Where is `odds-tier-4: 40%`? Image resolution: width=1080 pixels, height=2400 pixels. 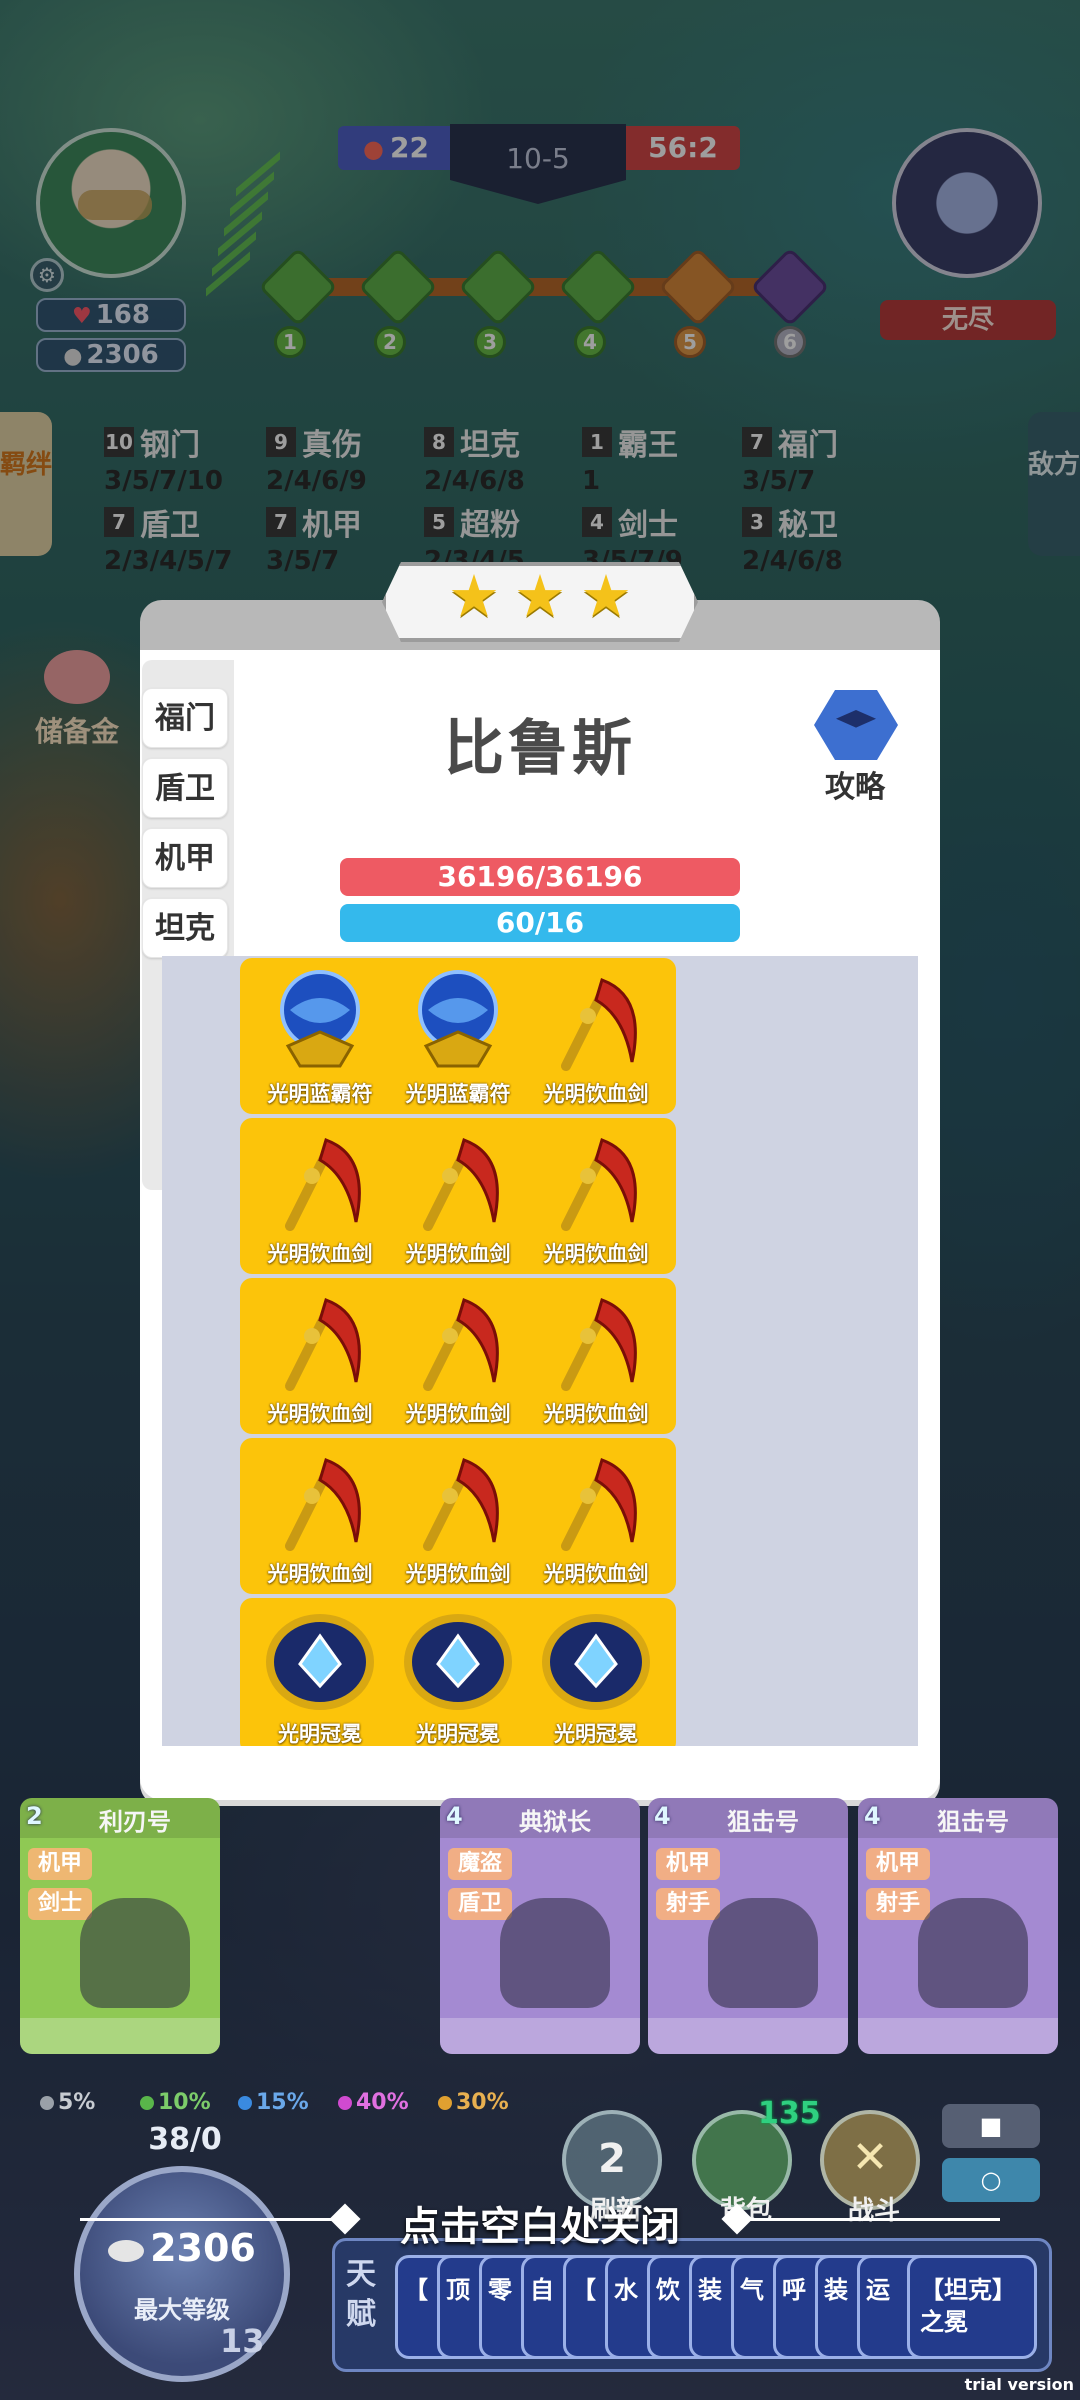 odds-tier-4: 40% is located at coordinates (373, 2102).